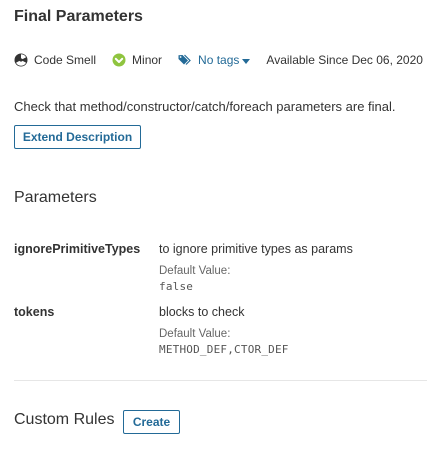 This screenshot has height=451, width=427. I want to click on available-since: Available Since Dec 06, 2020, so click(344, 60).